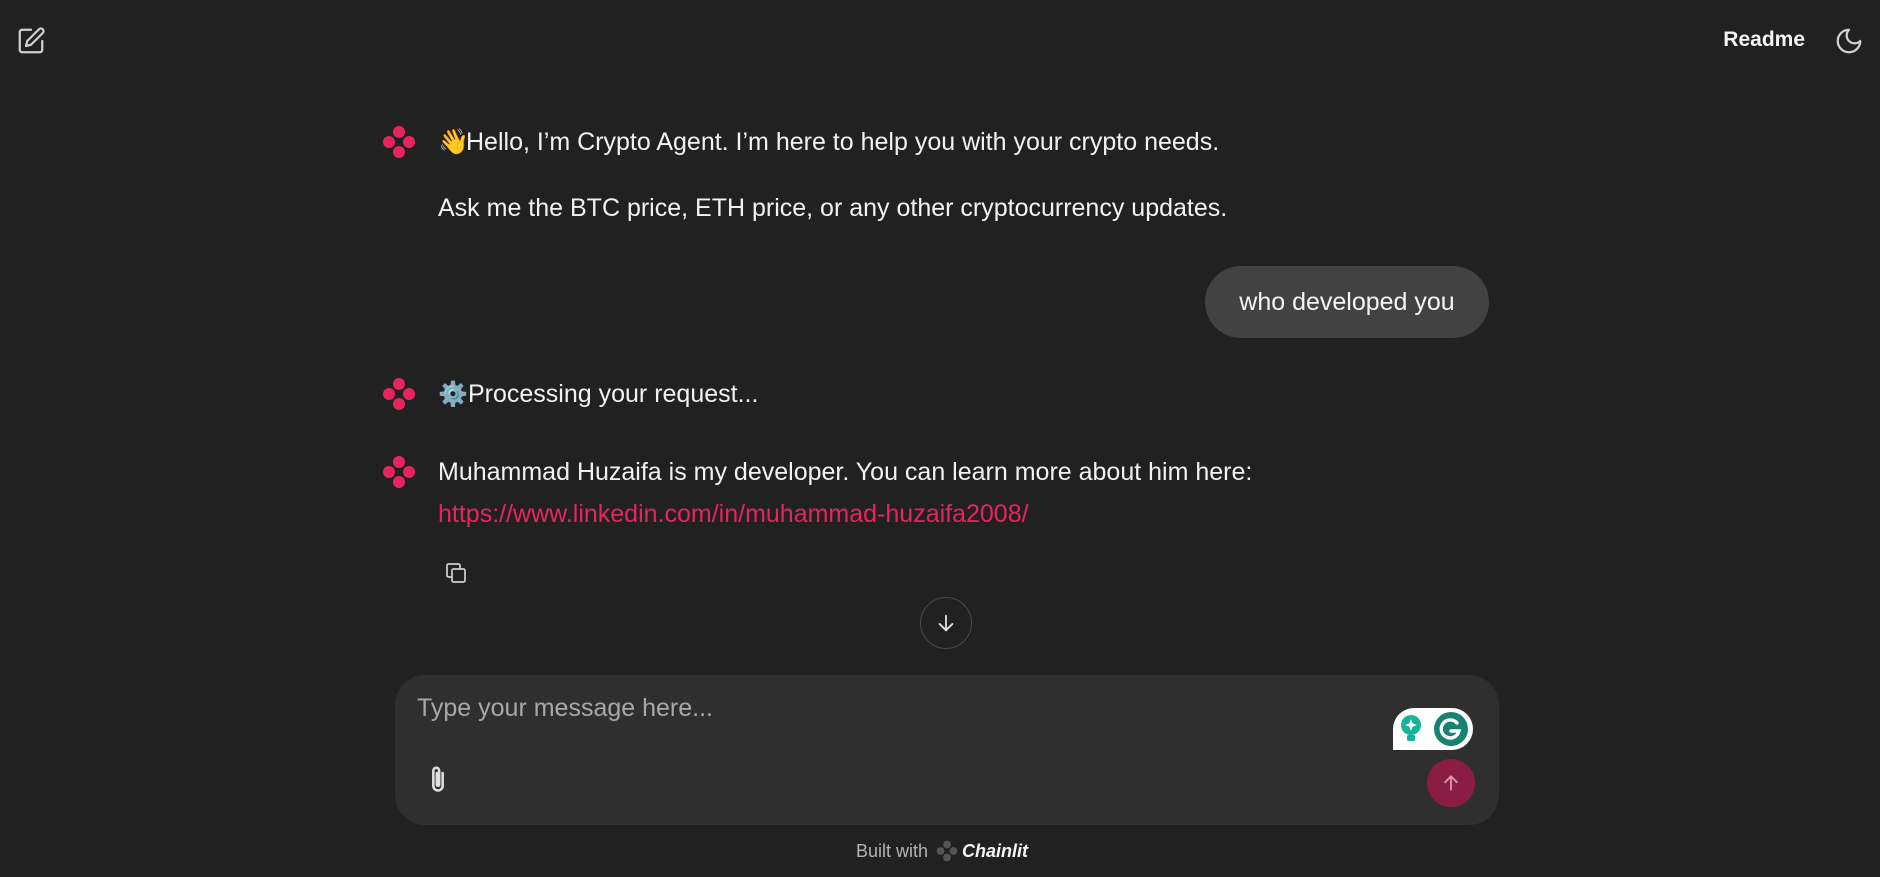 Image resolution: width=1880 pixels, height=877 pixels. I want to click on new-chat-button, so click(31, 41).